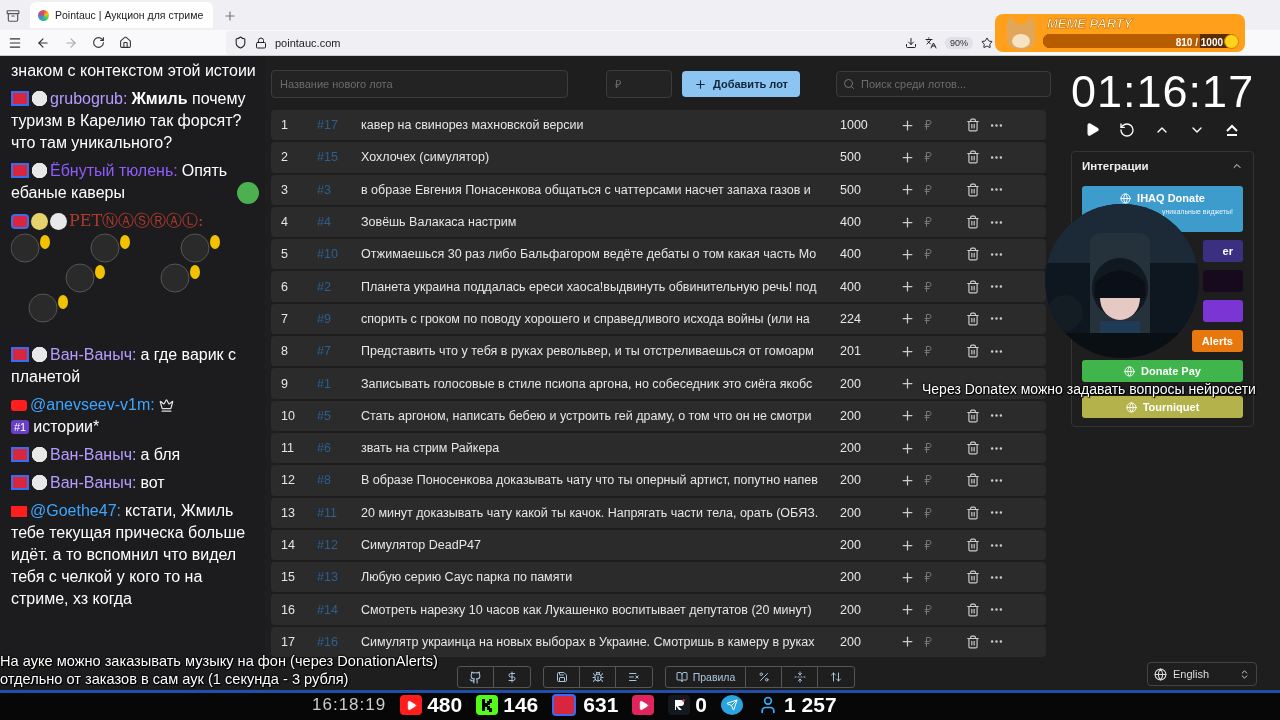  What do you see at coordinates (328, 545) in the screenshot?
I see `lot-id: #12` at bounding box center [328, 545].